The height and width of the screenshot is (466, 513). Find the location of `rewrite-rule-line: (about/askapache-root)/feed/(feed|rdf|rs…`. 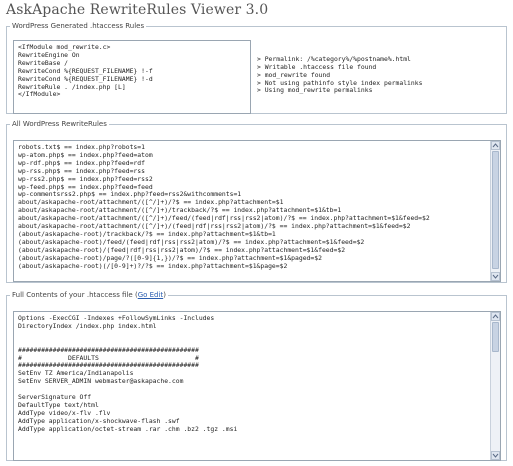

rewrite-rule-line: (about/askapache-root)/feed/(feed|rdf|rs… is located at coordinates (191, 242).